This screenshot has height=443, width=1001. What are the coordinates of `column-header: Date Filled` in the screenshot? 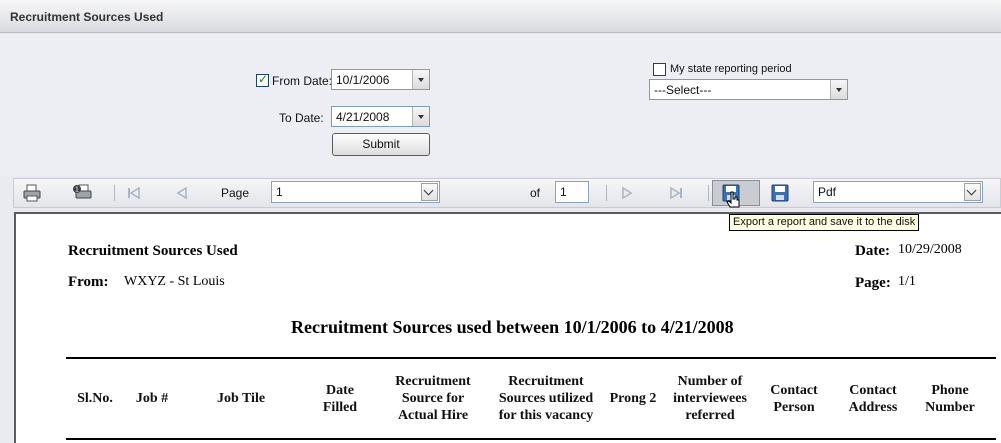 It's located at (340, 399).